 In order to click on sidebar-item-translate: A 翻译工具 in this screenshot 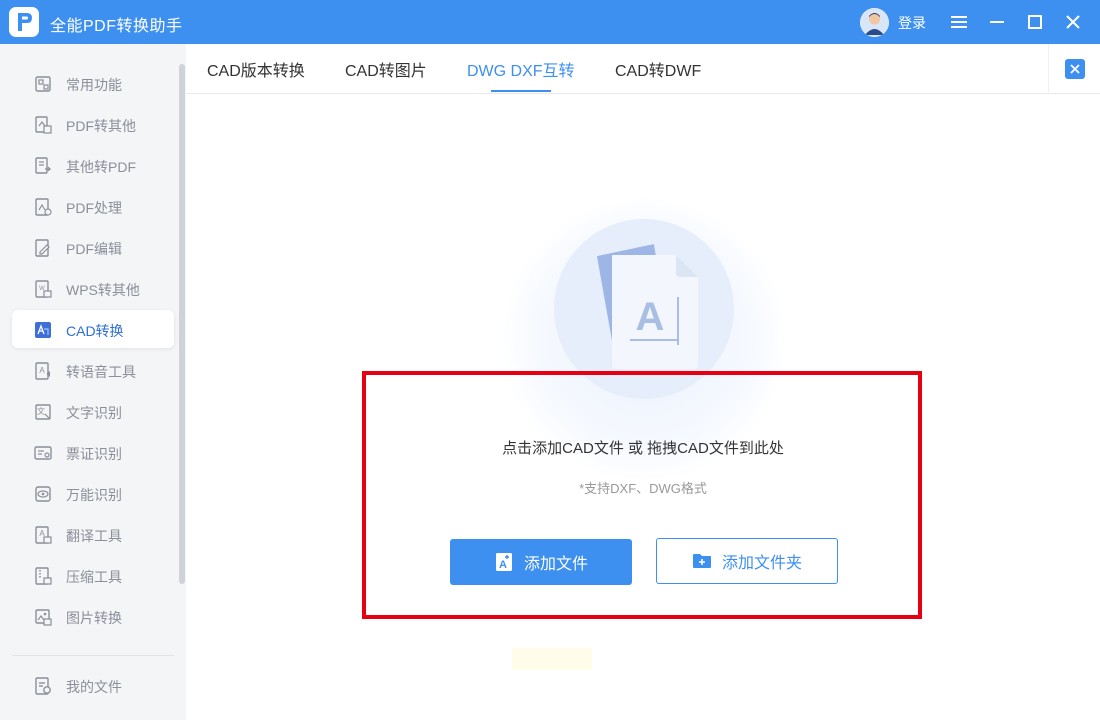, I will do `click(93, 534)`.